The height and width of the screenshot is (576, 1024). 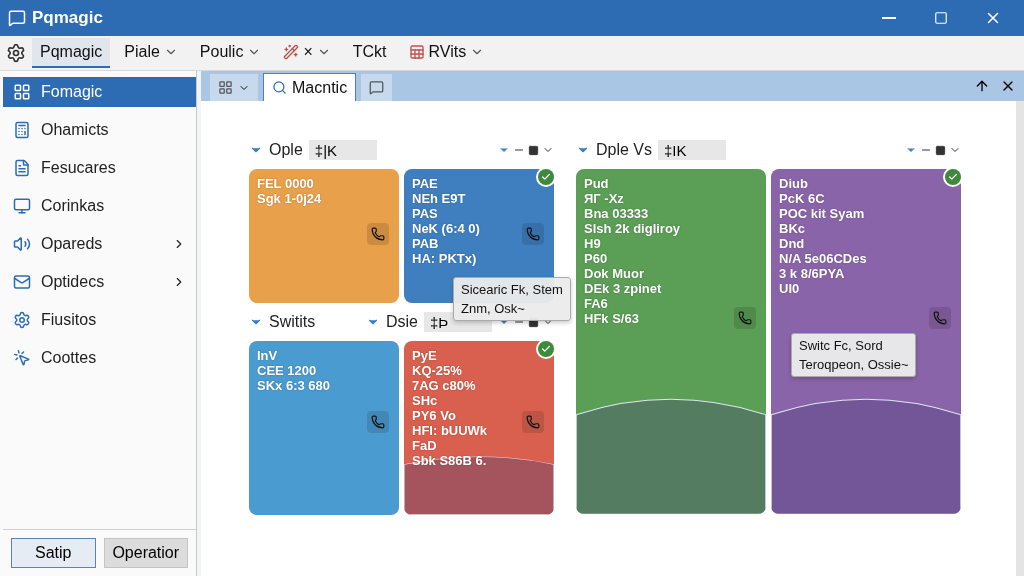 What do you see at coordinates (444, 258) in the screenshot?
I see `tile-text: HA: PKTx)` at bounding box center [444, 258].